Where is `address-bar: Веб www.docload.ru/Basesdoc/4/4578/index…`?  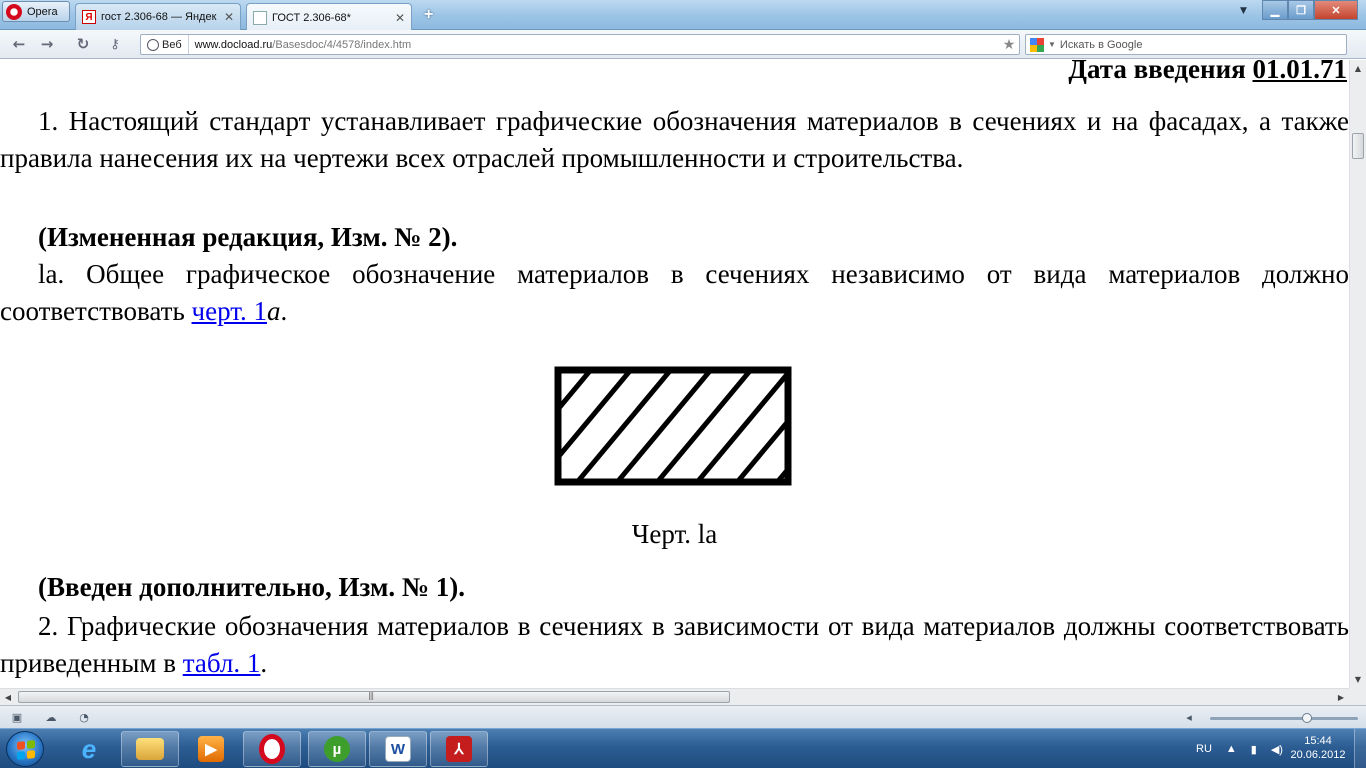 address-bar: Веб www.docload.ru/Basesdoc/4/4578/index… is located at coordinates (580, 44).